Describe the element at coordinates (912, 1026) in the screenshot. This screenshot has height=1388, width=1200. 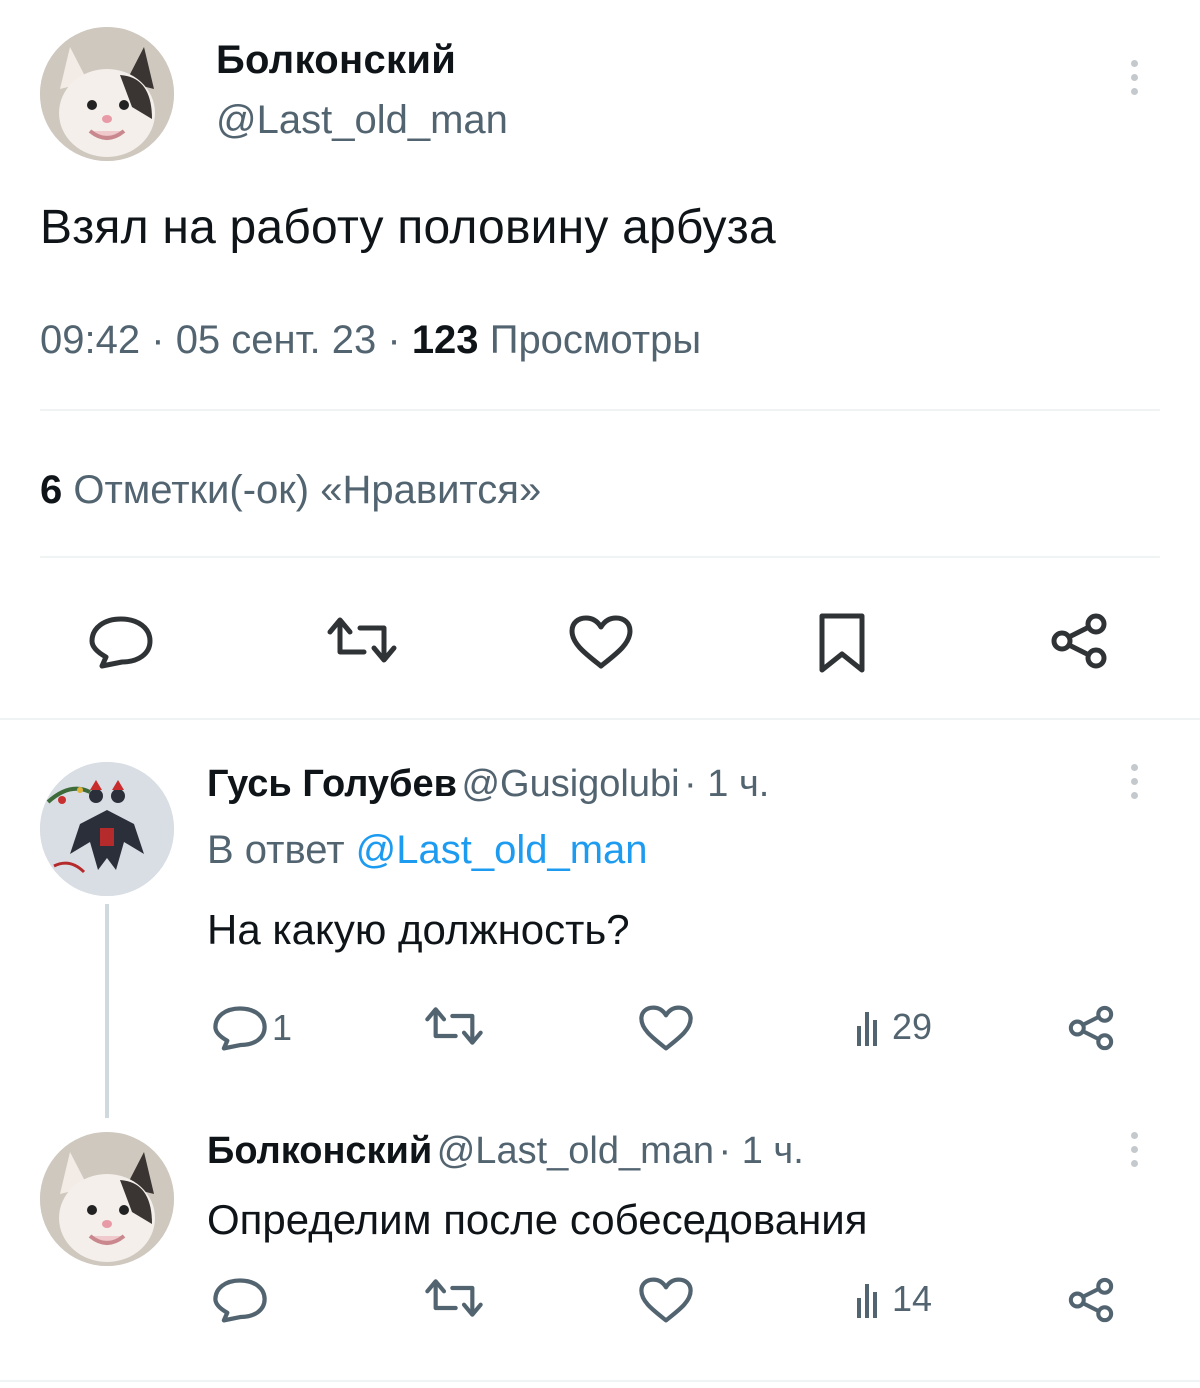
I see `views-count: 29` at that location.